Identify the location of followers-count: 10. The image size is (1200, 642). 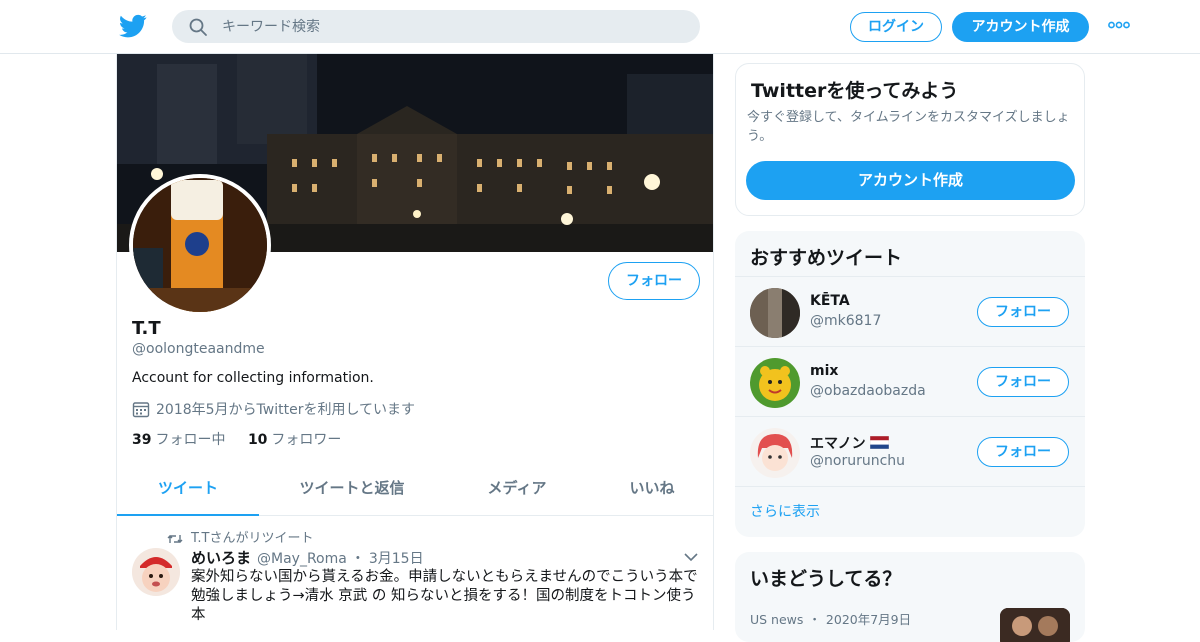
(257, 440).